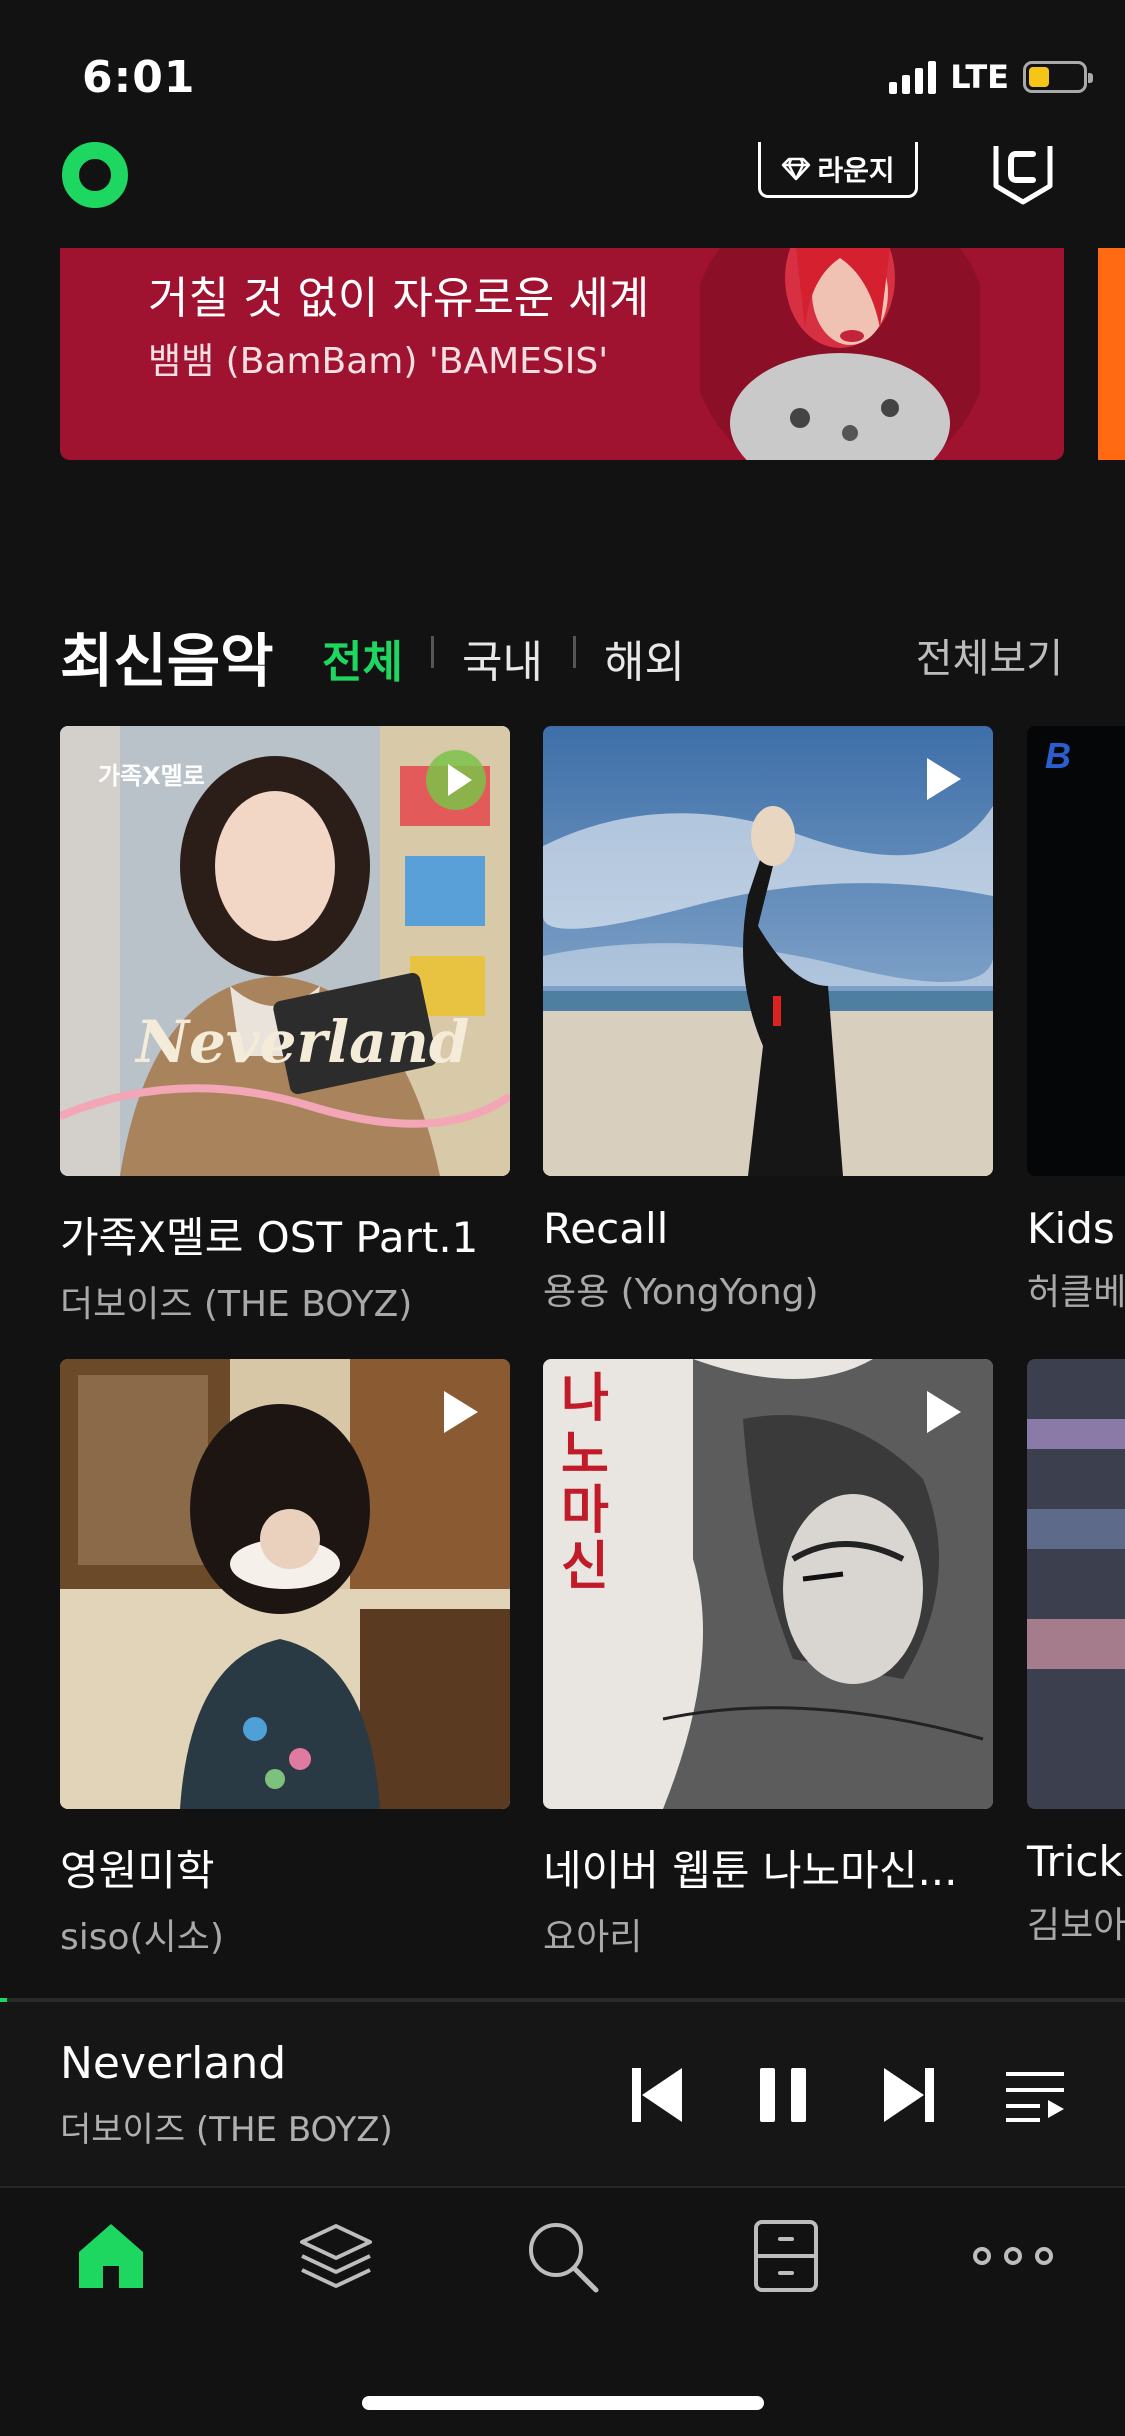 The height and width of the screenshot is (2436, 1125). Describe the element at coordinates (979, 77) in the screenshot. I see `network-label: LTE` at that location.